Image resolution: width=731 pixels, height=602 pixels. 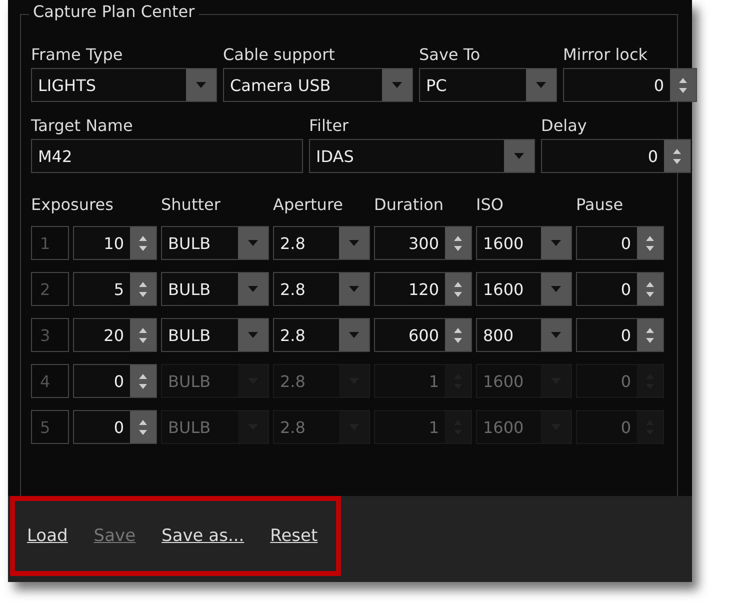 What do you see at coordinates (423, 335) in the screenshot?
I see `spin-box: 600` at bounding box center [423, 335].